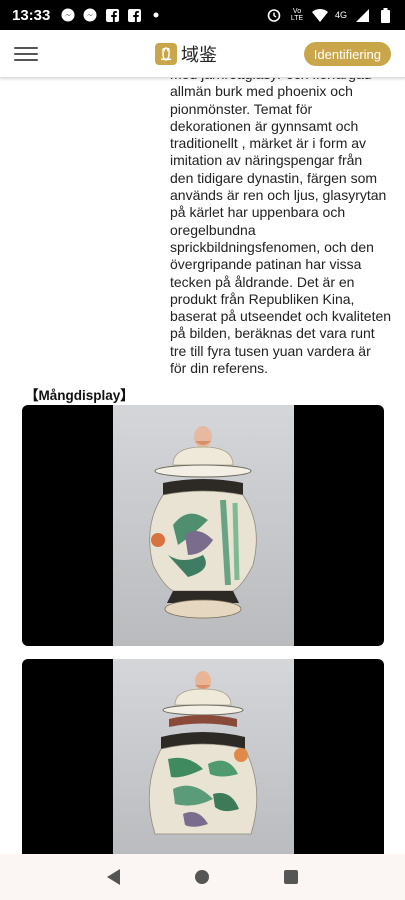 This screenshot has height=900, width=405. I want to click on wifi-icon, so click(320, 15).